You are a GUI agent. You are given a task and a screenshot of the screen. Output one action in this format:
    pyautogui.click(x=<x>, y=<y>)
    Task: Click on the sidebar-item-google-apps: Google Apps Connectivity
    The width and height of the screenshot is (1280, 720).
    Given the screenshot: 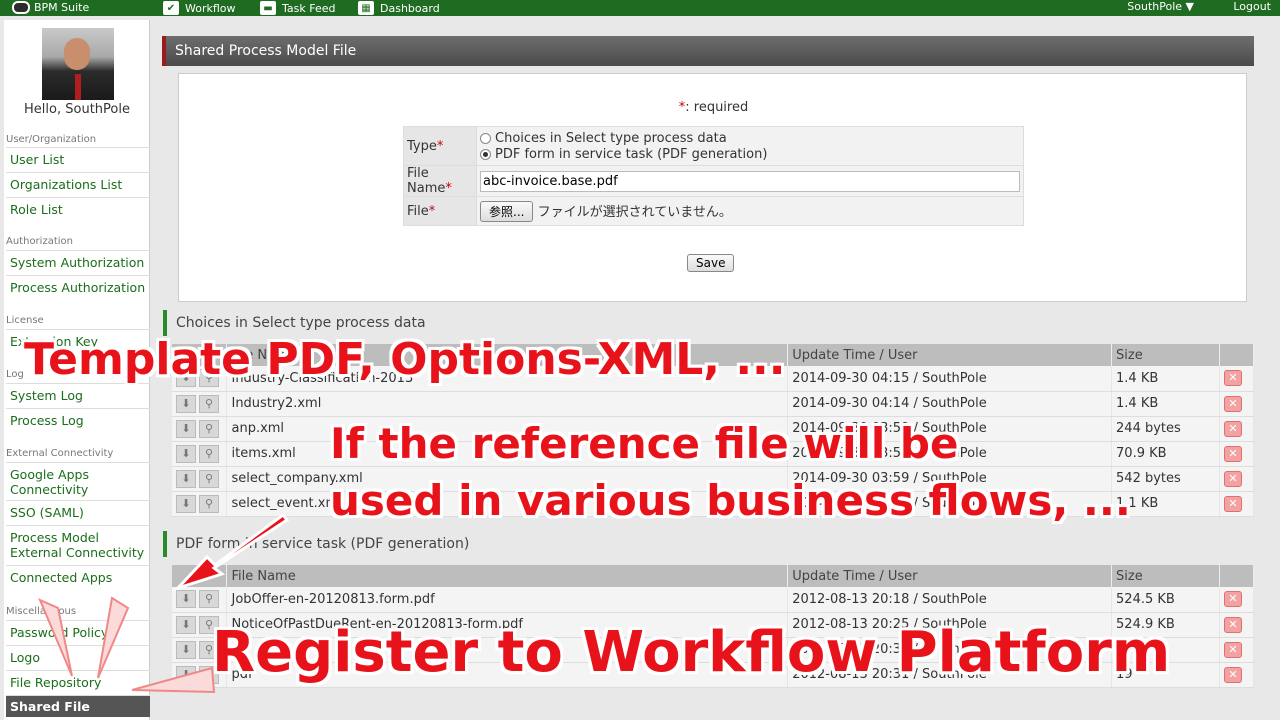 What is the action you would take?
    pyautogui.click(x=78, y=481)
    